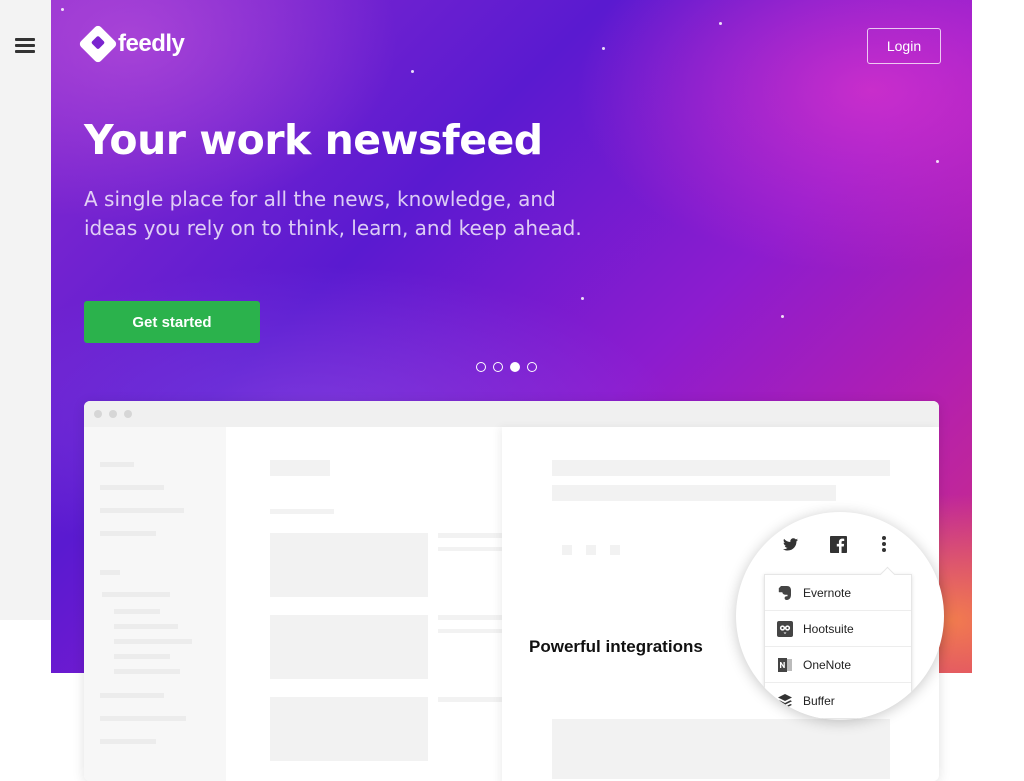 This screenshot has height=781, width=1024. Describe the element at coordinates (904, 46) in the screenshot. I see `login-button: Login` at that location.